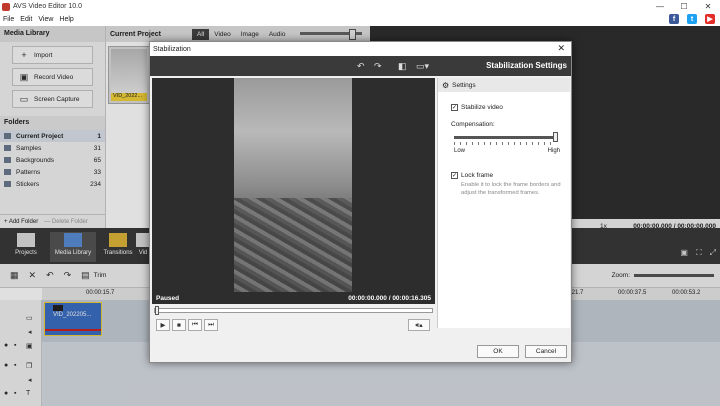  Describe the element at coordinates (293, 245) in the screenshot. I see `video-frame-rocks` at that location.